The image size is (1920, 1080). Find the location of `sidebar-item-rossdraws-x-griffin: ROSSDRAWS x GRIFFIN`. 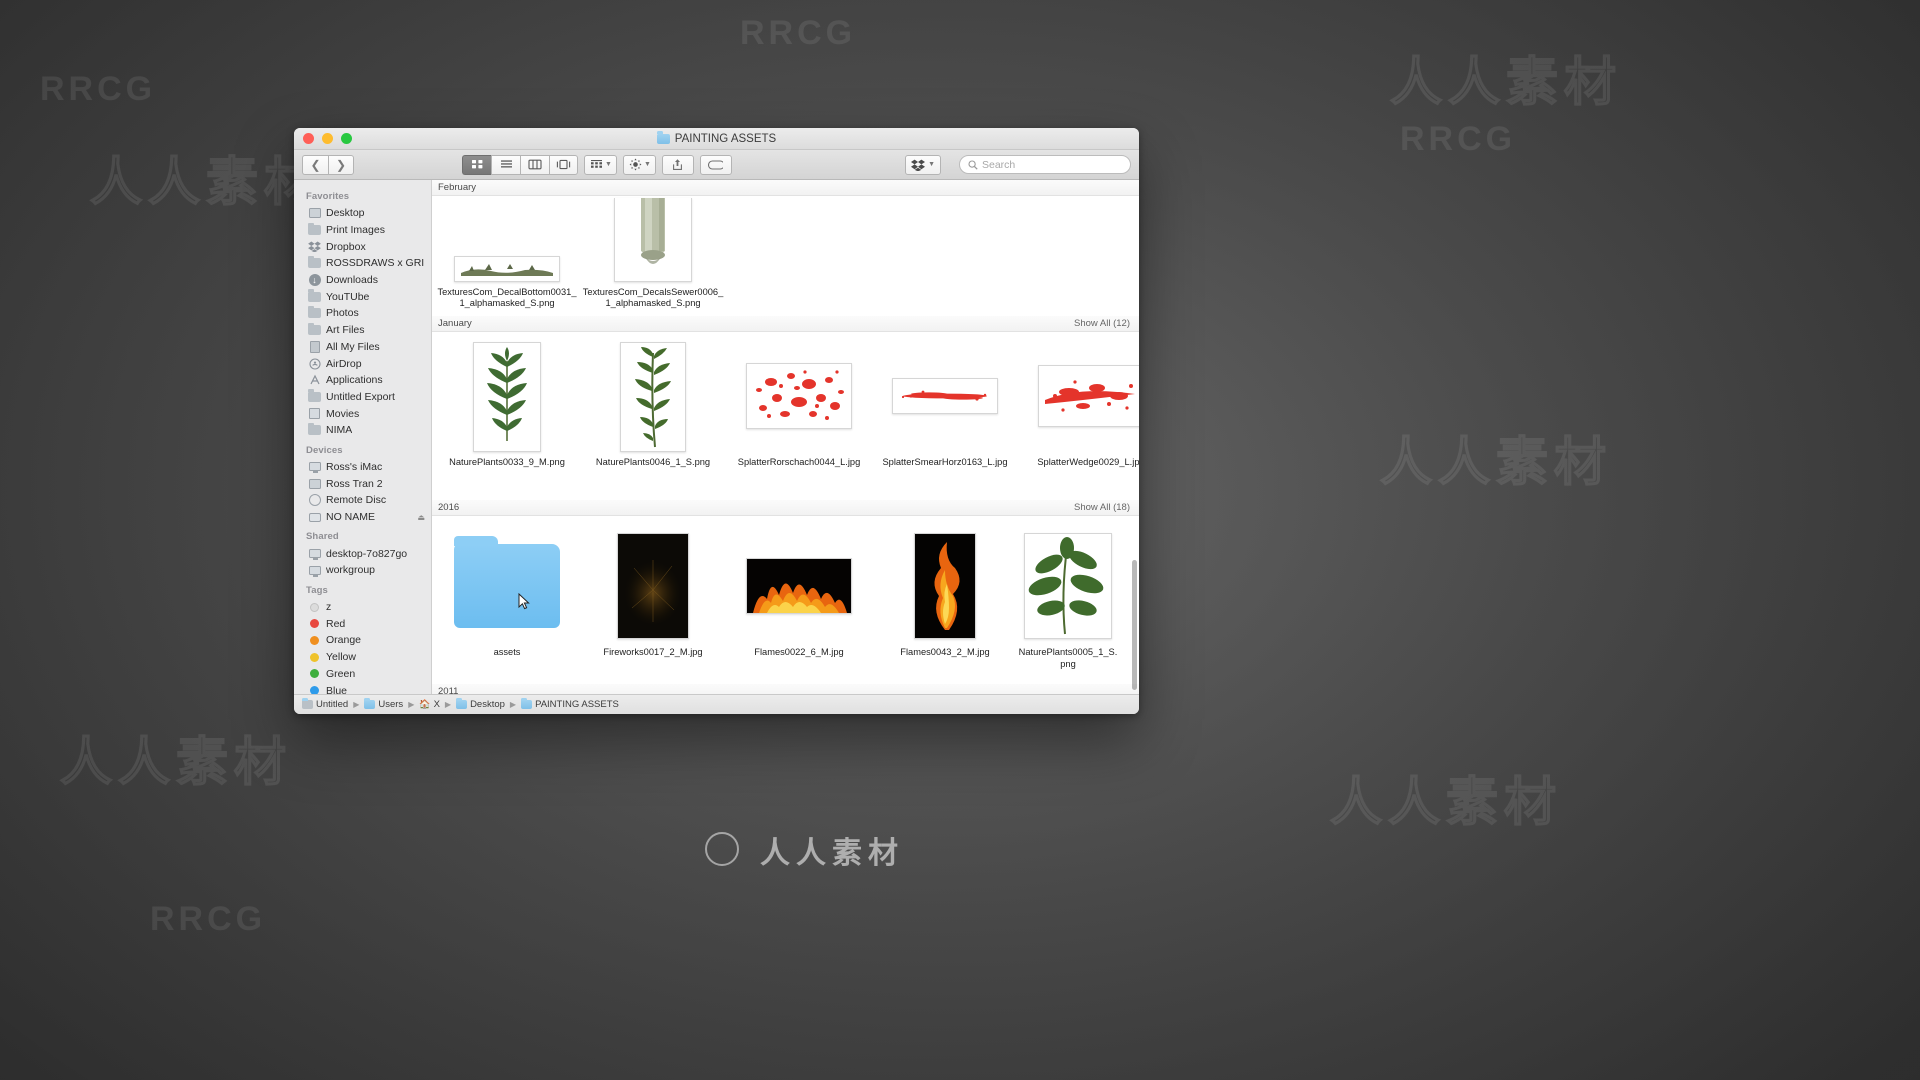

sidebar-item-rossdraws-x-griffin: ROSSDRAWS x GRIFFIN is located at coordinates (362, 263).